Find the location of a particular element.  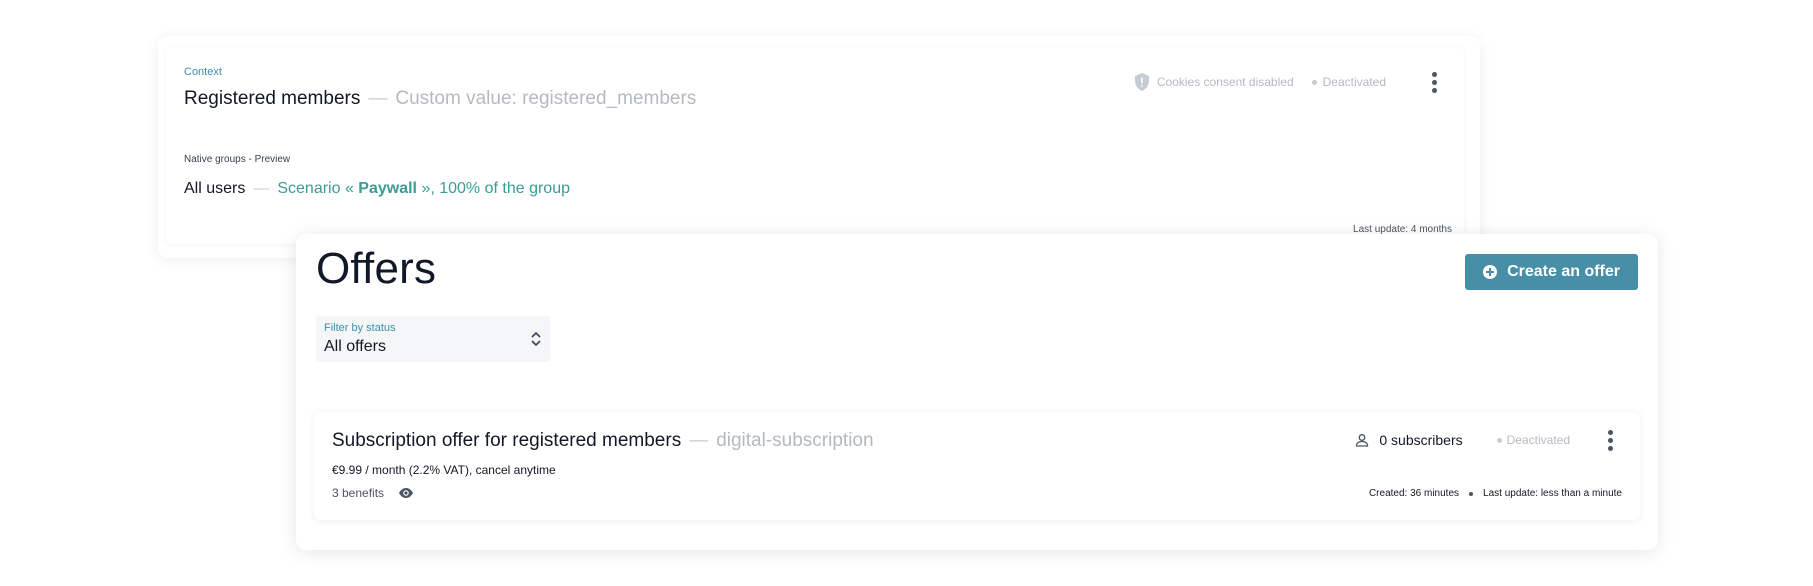

filter-value: All offers is located at coordinates (355, 346).